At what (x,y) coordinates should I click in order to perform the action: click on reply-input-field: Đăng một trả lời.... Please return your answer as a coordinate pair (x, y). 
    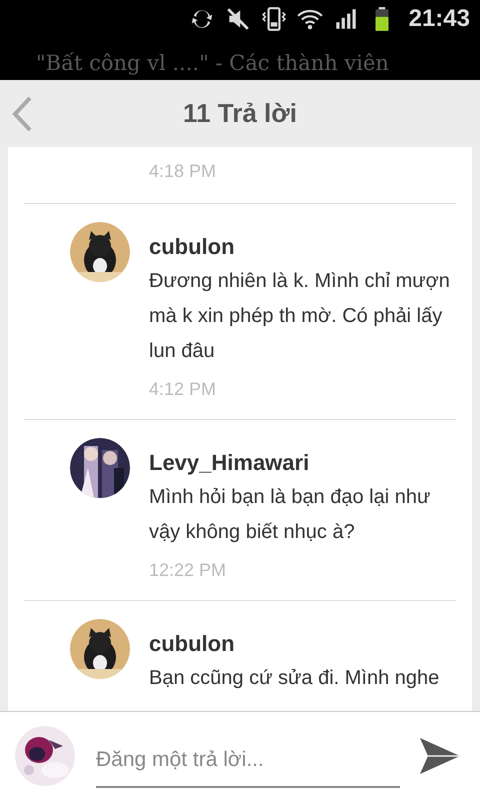
    Looking at the image, I should click on (248, 763).